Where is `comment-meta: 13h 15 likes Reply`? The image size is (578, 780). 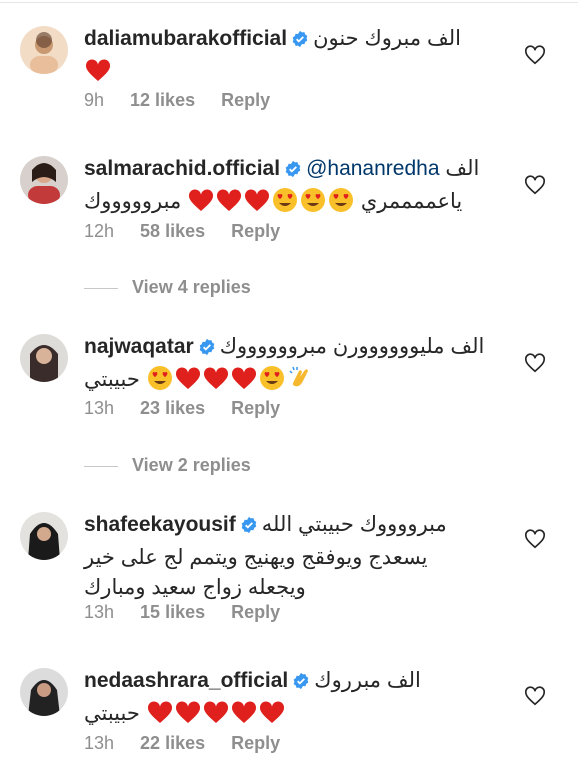
comment-meta: 13h 15 likes Reply is located at coordinates (195, 612).